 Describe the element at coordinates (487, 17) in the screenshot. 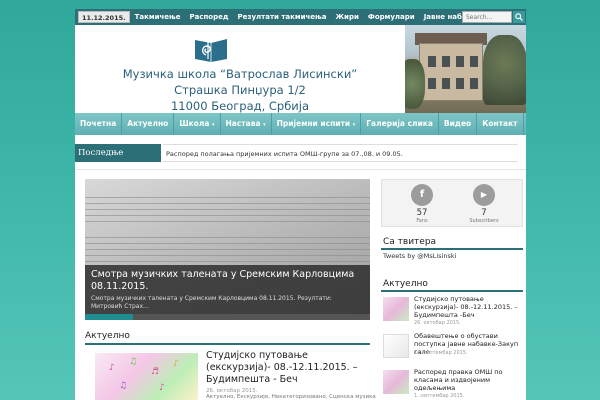

I see `search-input` at that location.